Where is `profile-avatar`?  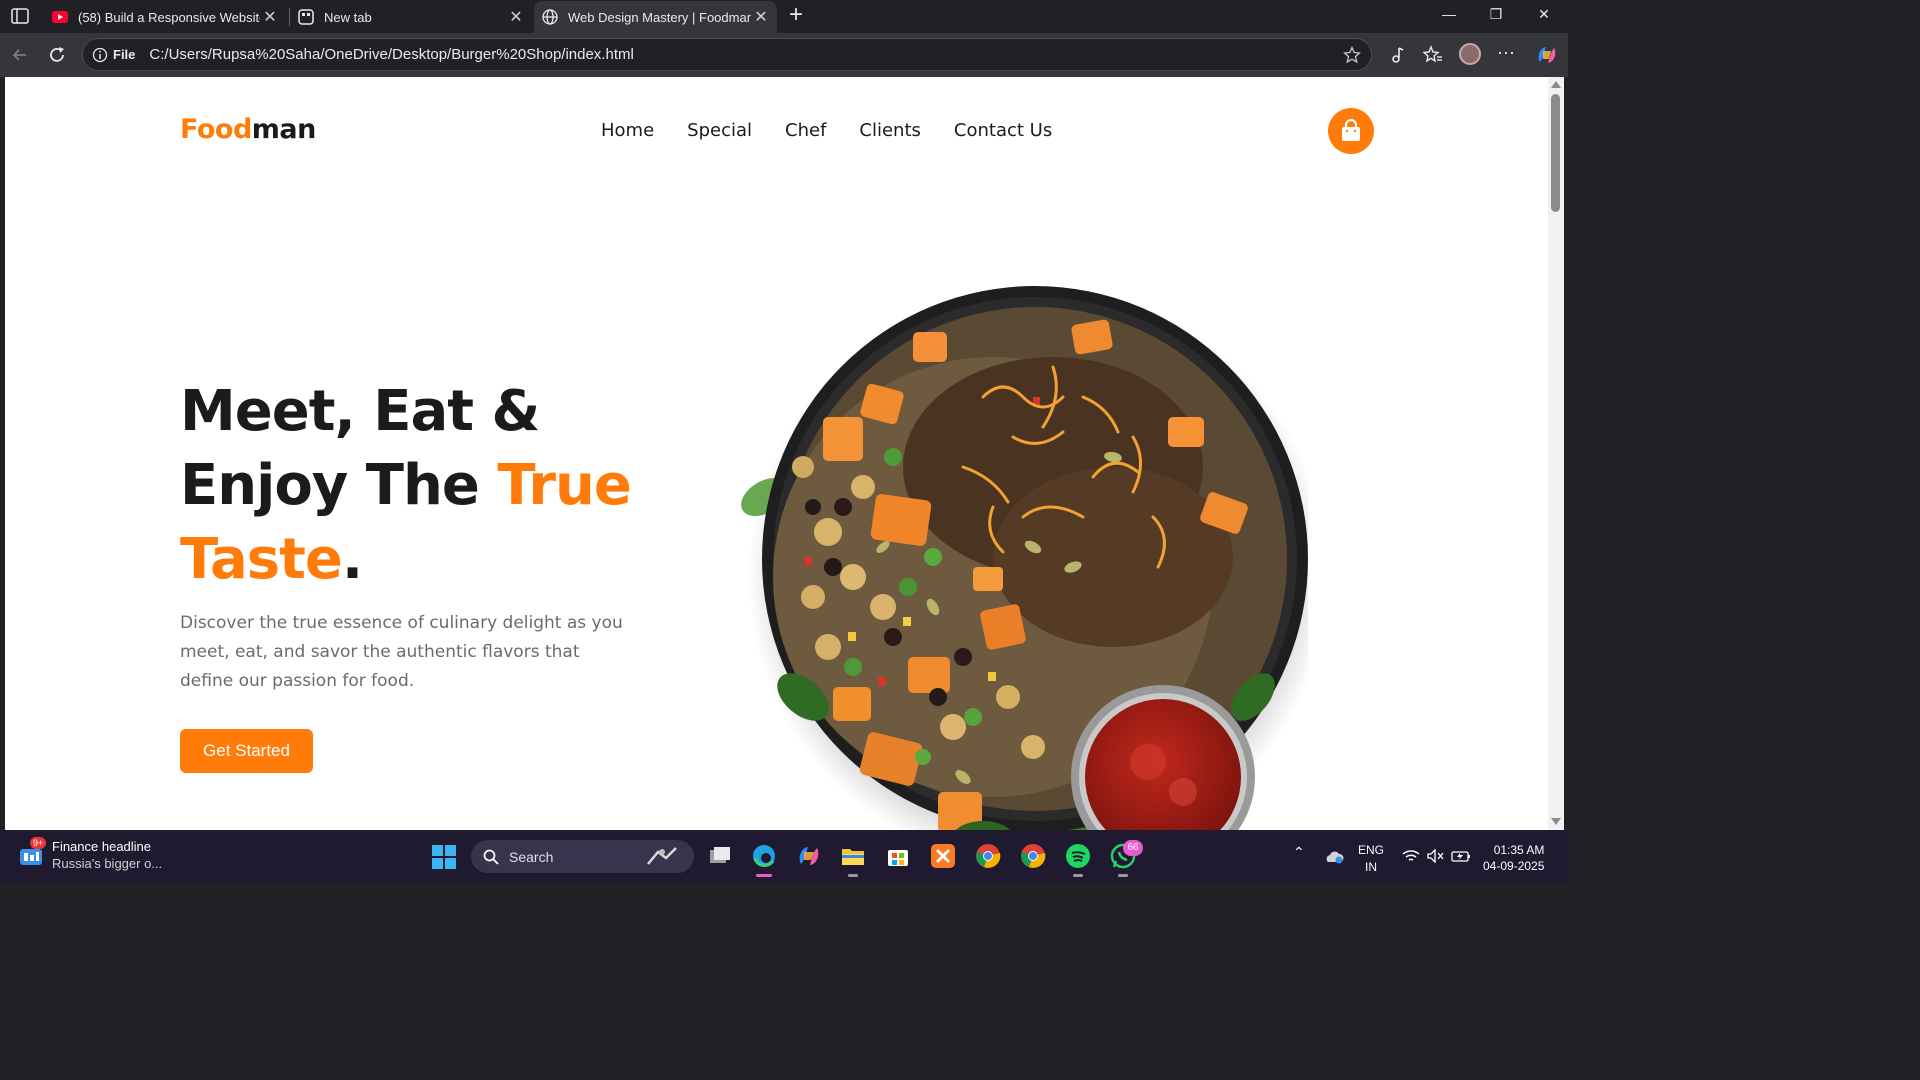 profile-avatar is located at coordinates (1470, 54).